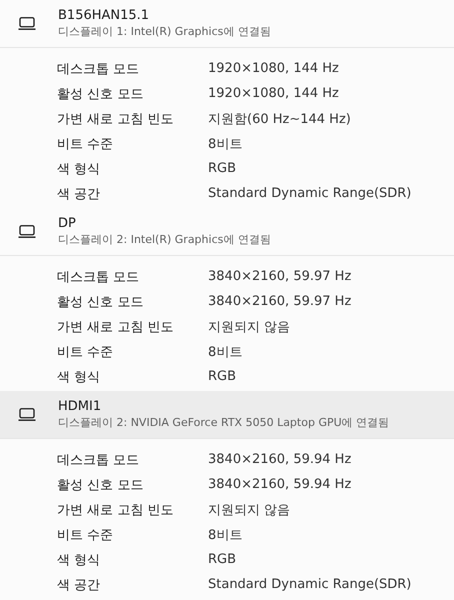 The height and width of the screenshot is (600, 454). I want to click on property-value: 지원함(60 Hz~144 Hz), so click(279, 119).